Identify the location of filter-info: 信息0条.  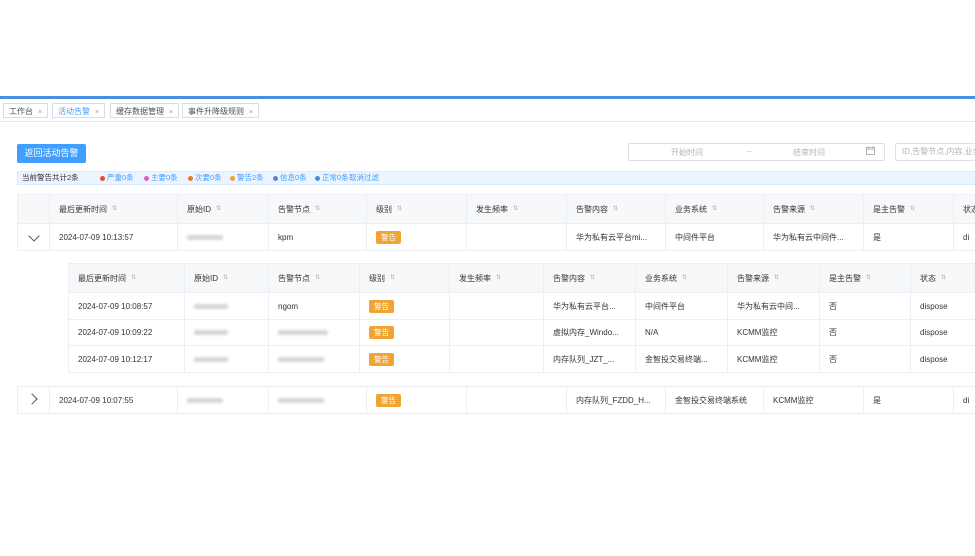
(290, 178).